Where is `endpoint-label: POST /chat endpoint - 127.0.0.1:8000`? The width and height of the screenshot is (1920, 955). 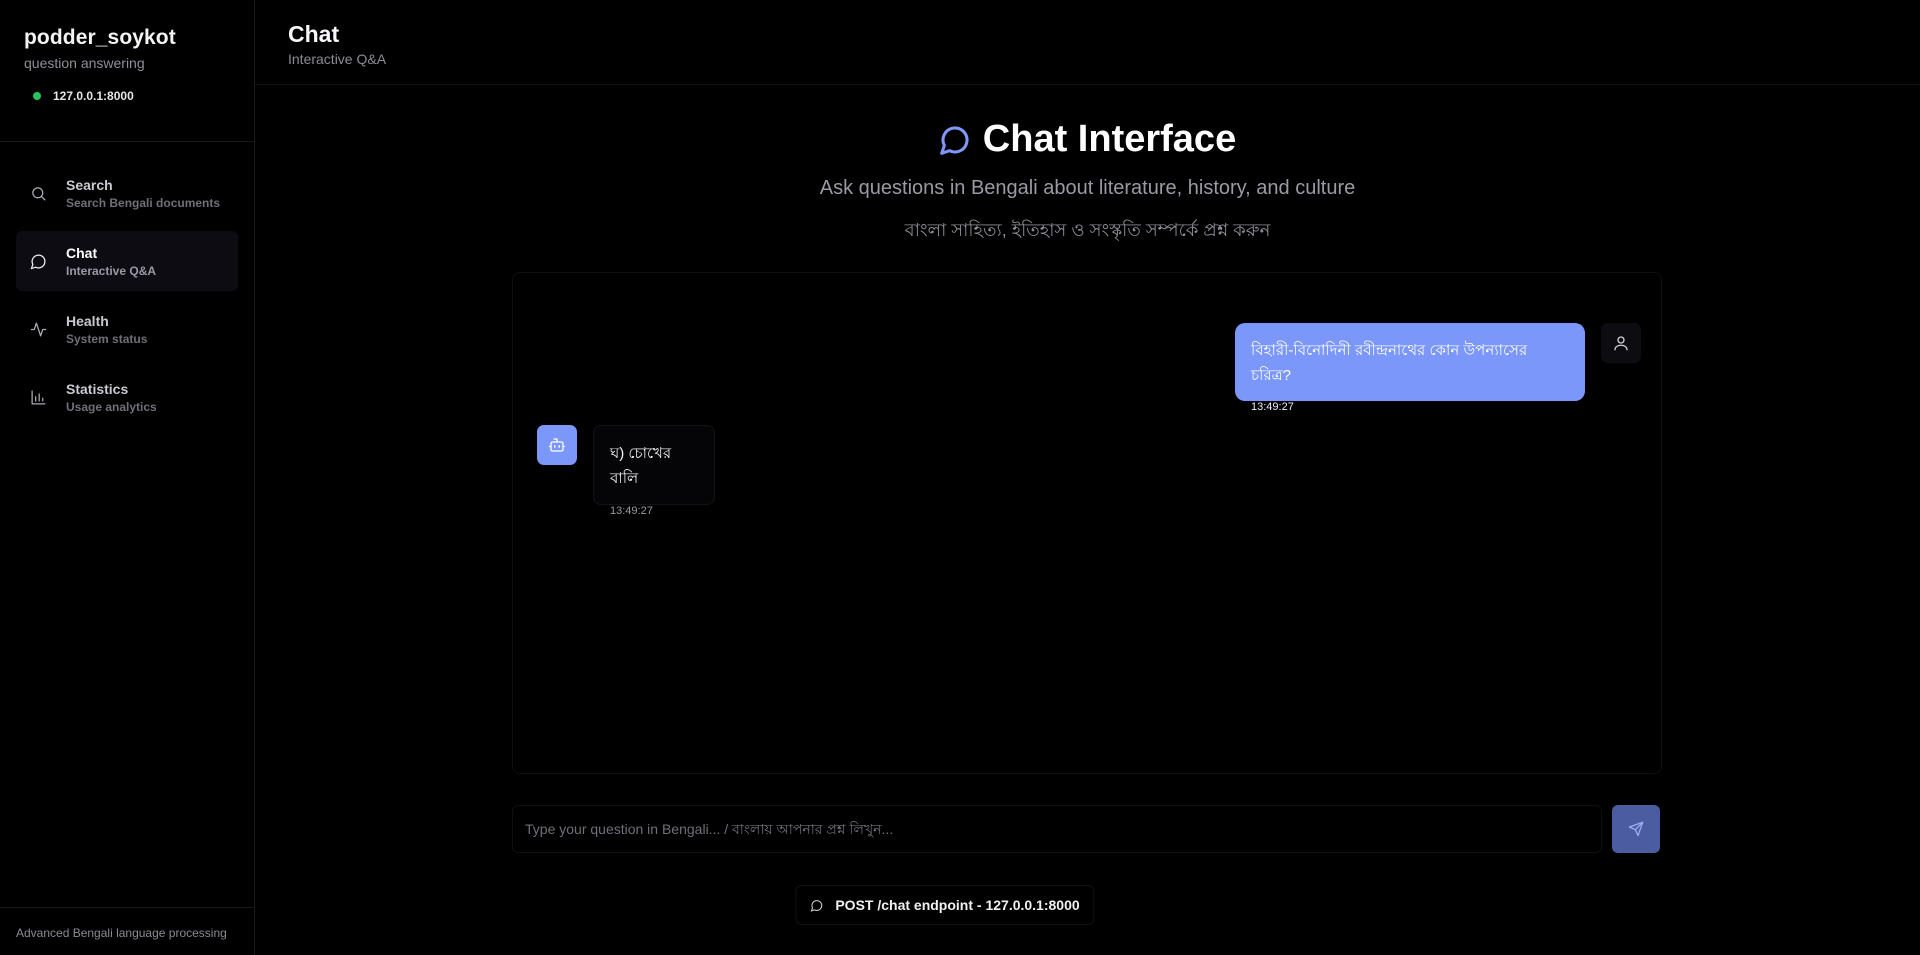 endpoint-label: POST /chat endpoint - 127.0.0.1:8000 is located at coordinates (957, 905).